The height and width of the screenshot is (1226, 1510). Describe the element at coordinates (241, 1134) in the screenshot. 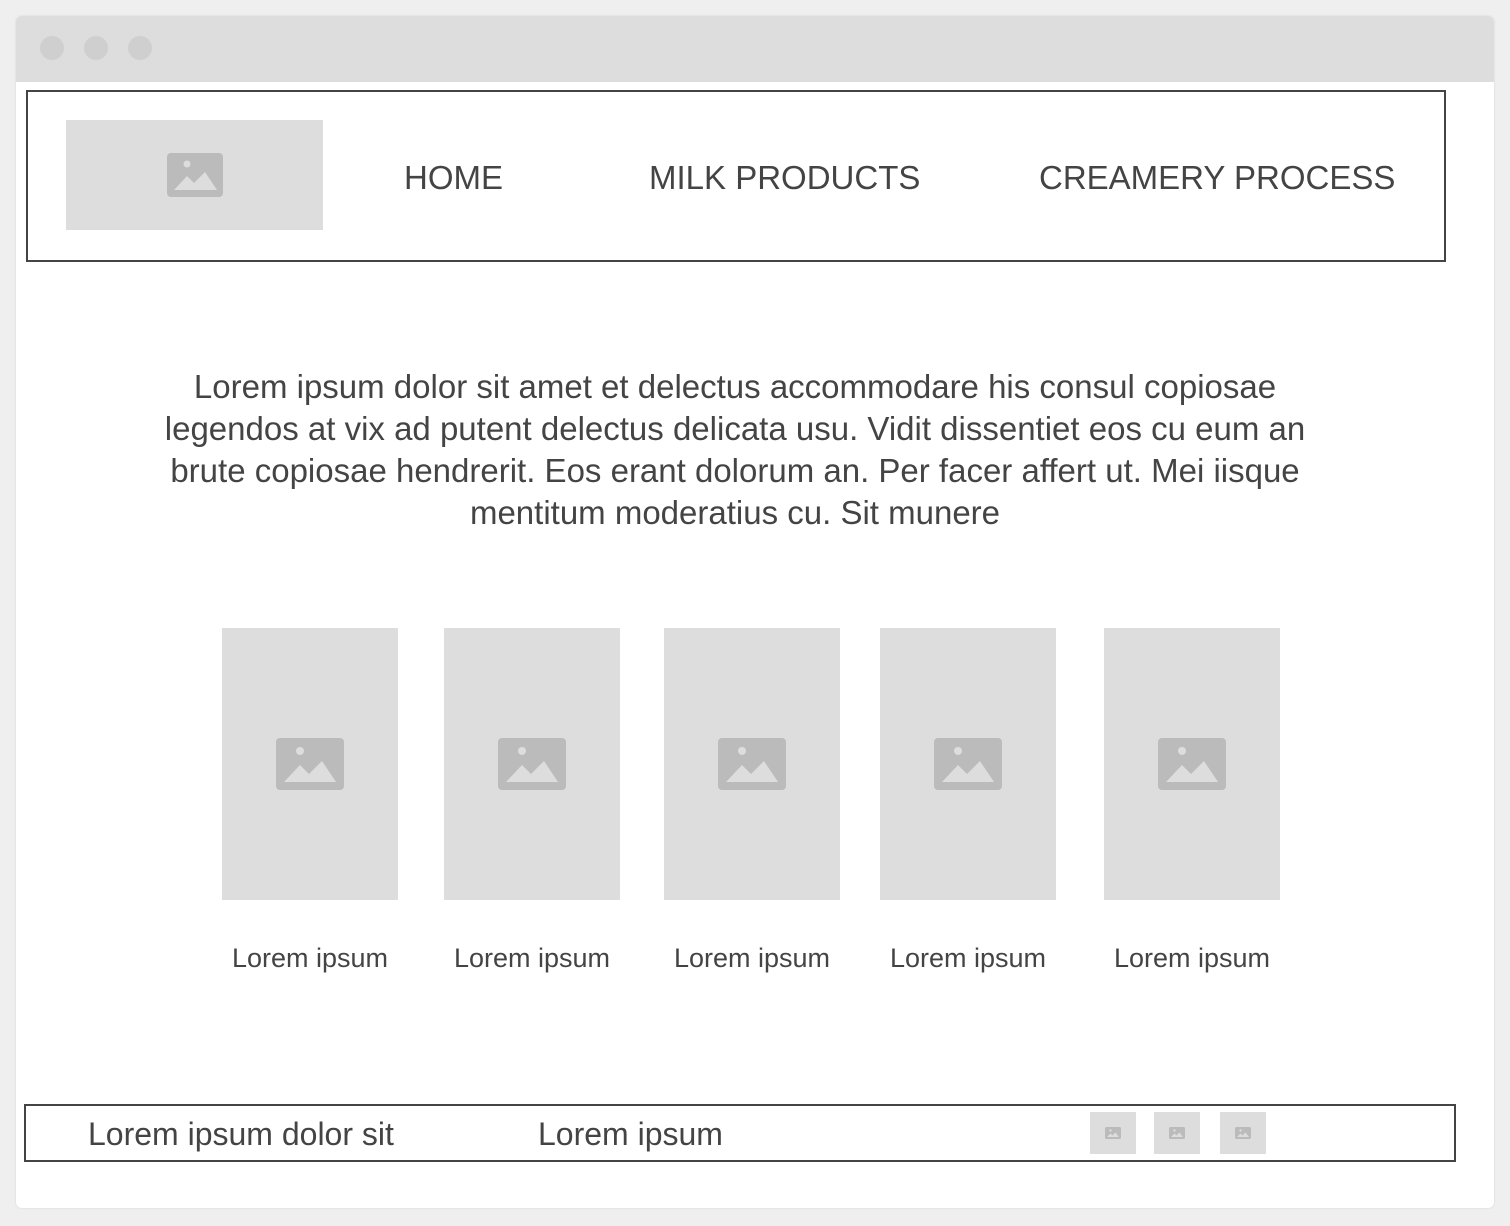

I see `footer-text-left: Lorem ipsum dolor sit` at that location.